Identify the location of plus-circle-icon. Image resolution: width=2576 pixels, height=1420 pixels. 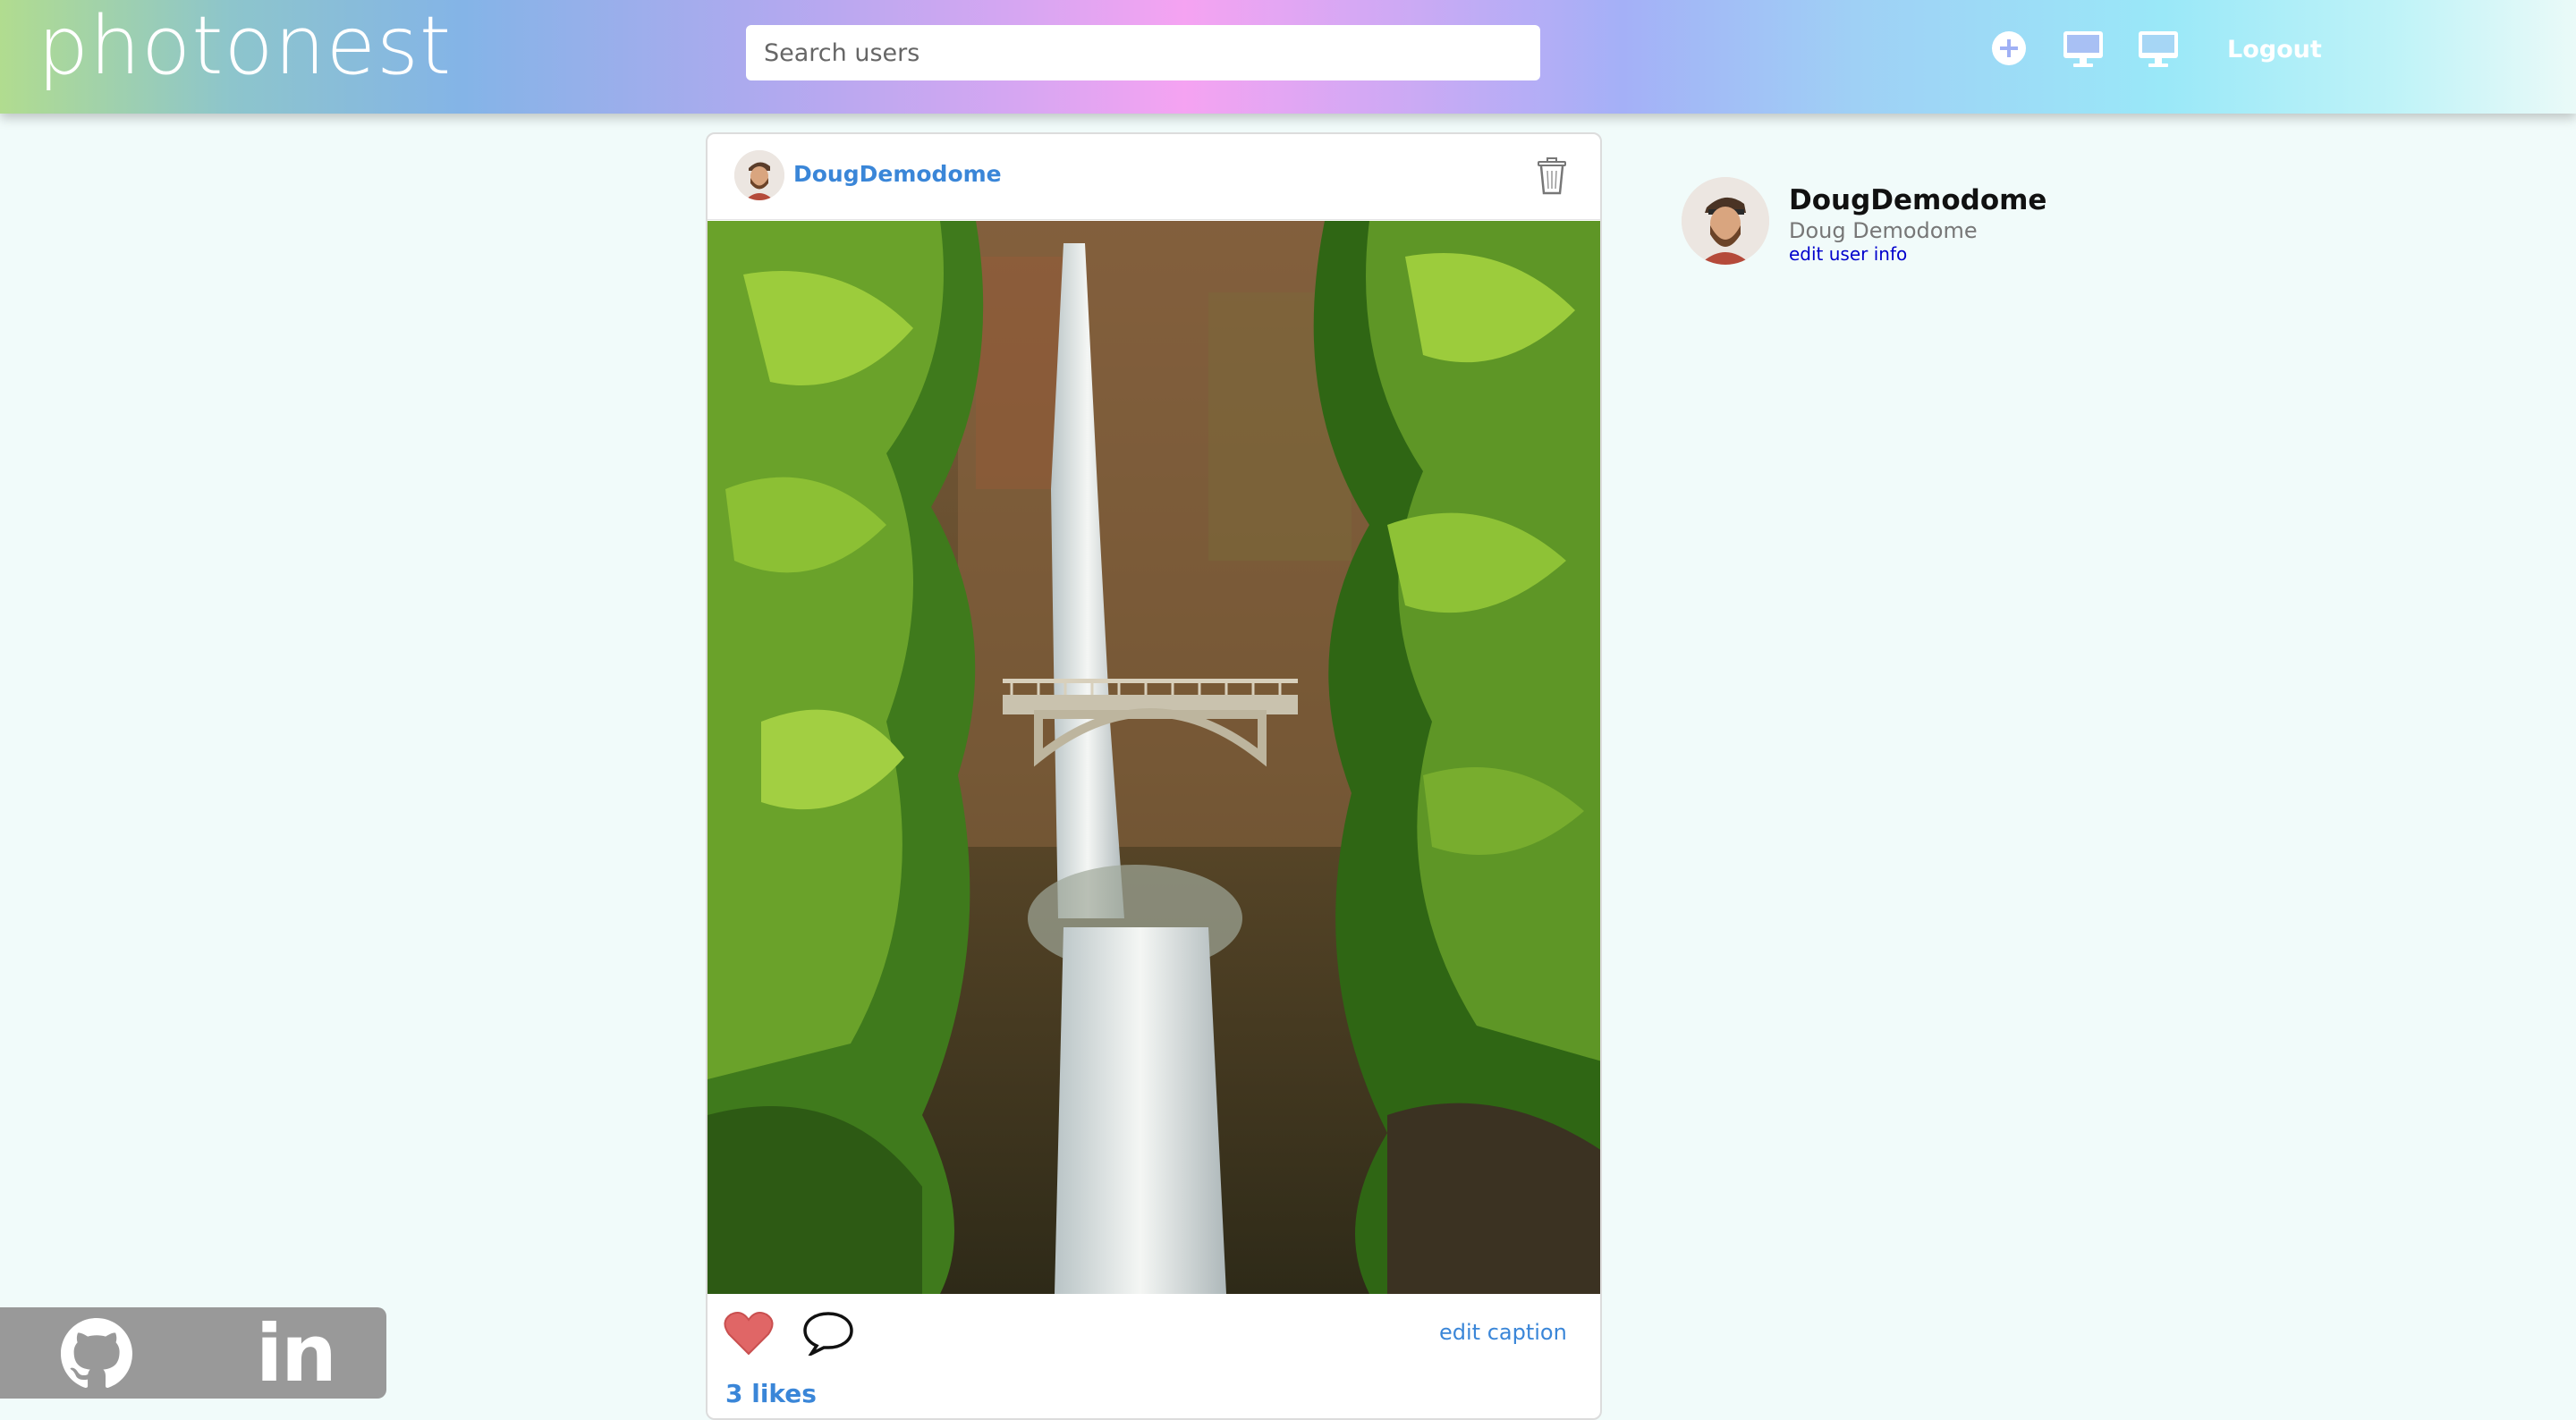
(2009, 48).